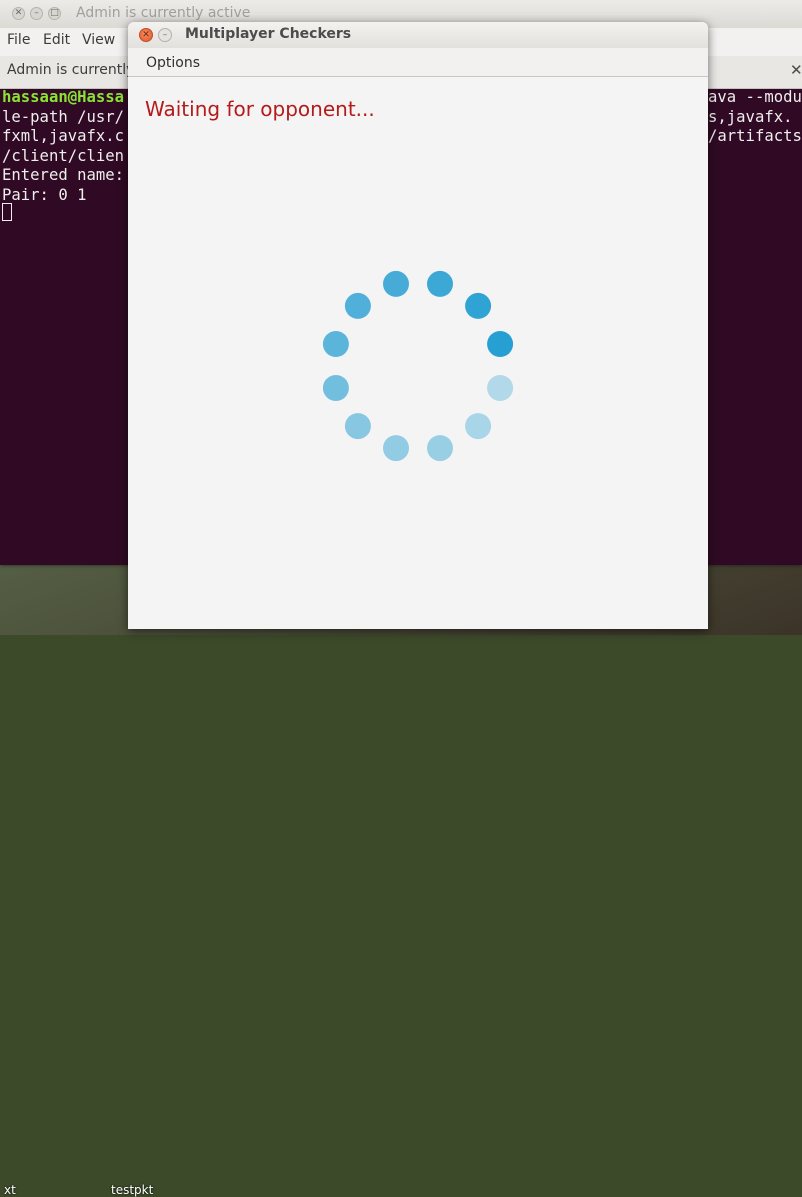 Image resolution: width=802 pixels, height=1197 pixels. Describe the element at coordinates (7, 212) in the screenshot. I see `terminal-cursor` at that location.